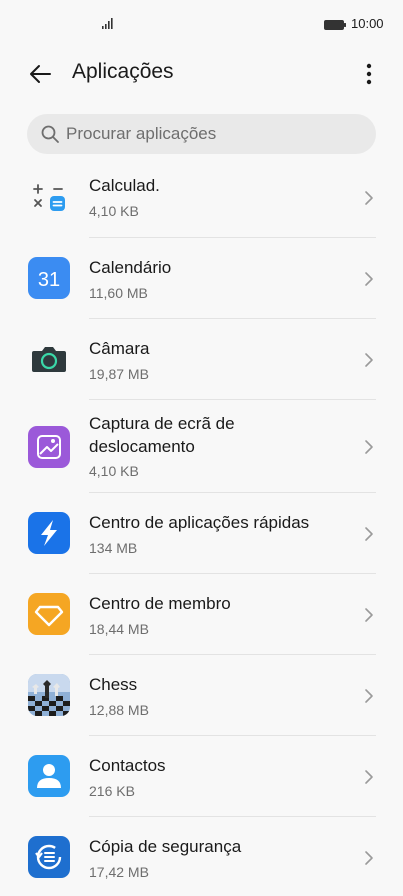  What do you see at coordinates (118, 293) in the screenshot?
I see `app-size: 11,60 MB` at bounding box center [118, 293].